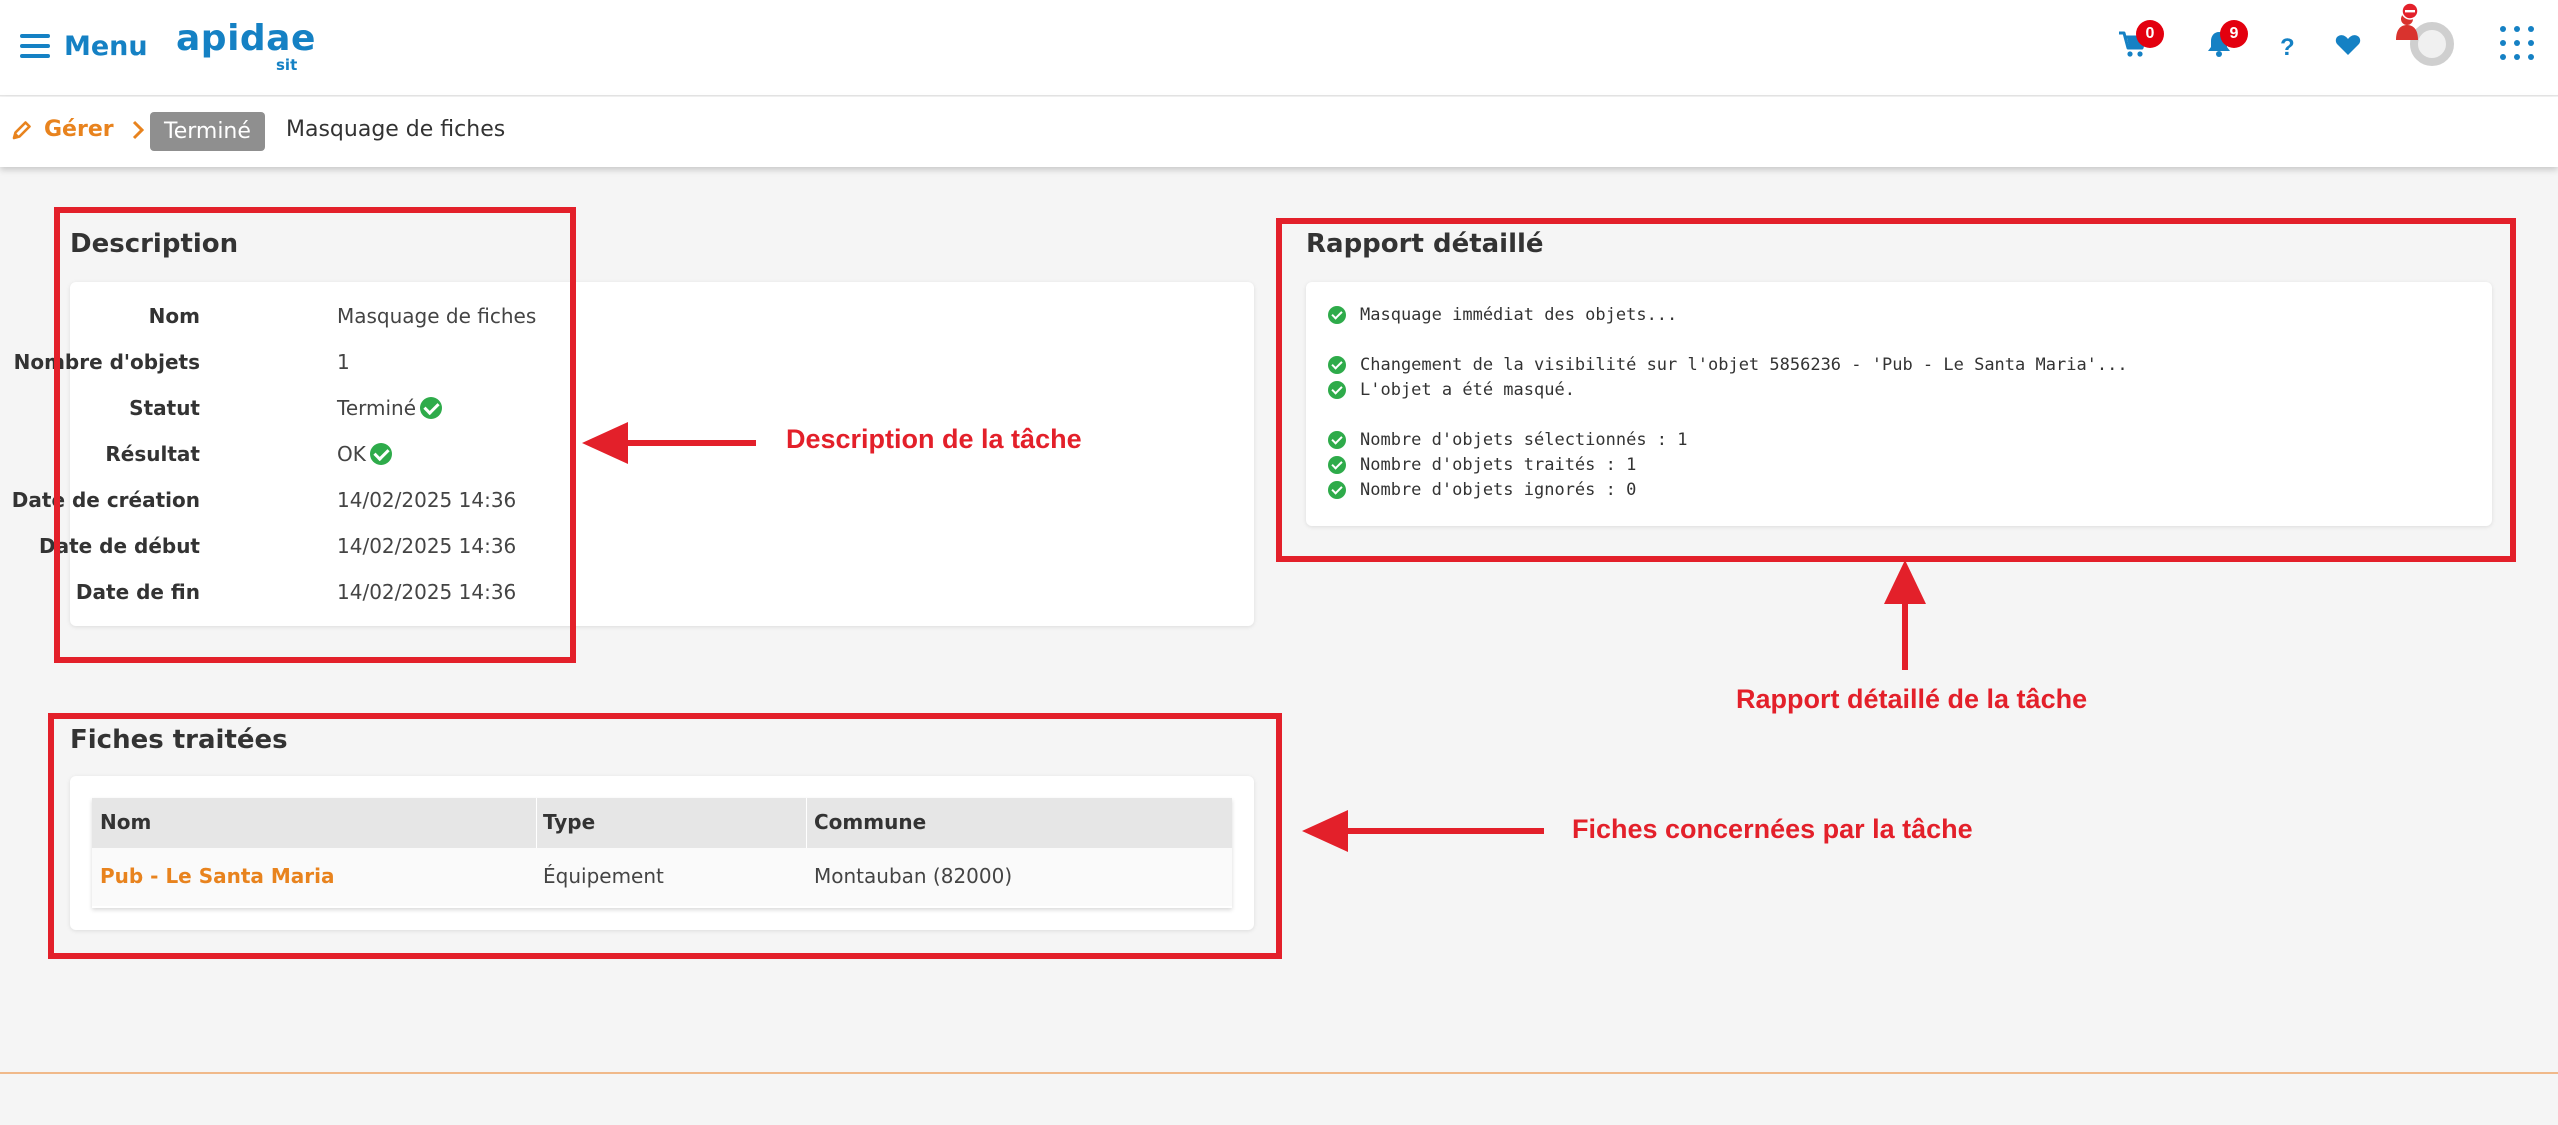 The image size is (2558, 1125). I want to click on description-annotation: Description de la tâche, so click(934, 439).